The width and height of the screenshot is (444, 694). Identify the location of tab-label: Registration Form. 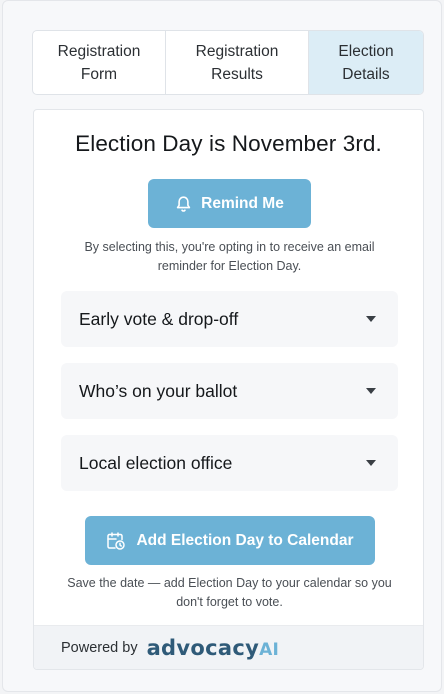
(99, 62).